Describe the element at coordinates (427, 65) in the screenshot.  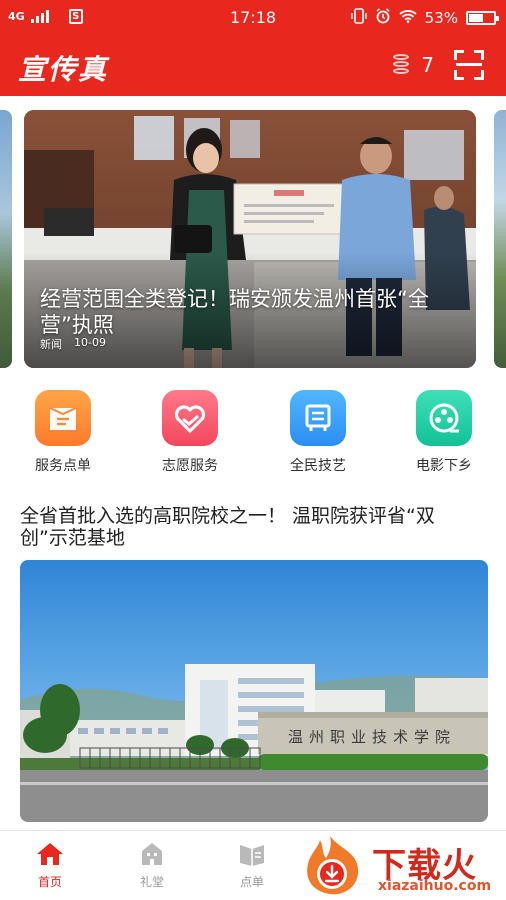
I see `coin-count: 7` at that location.